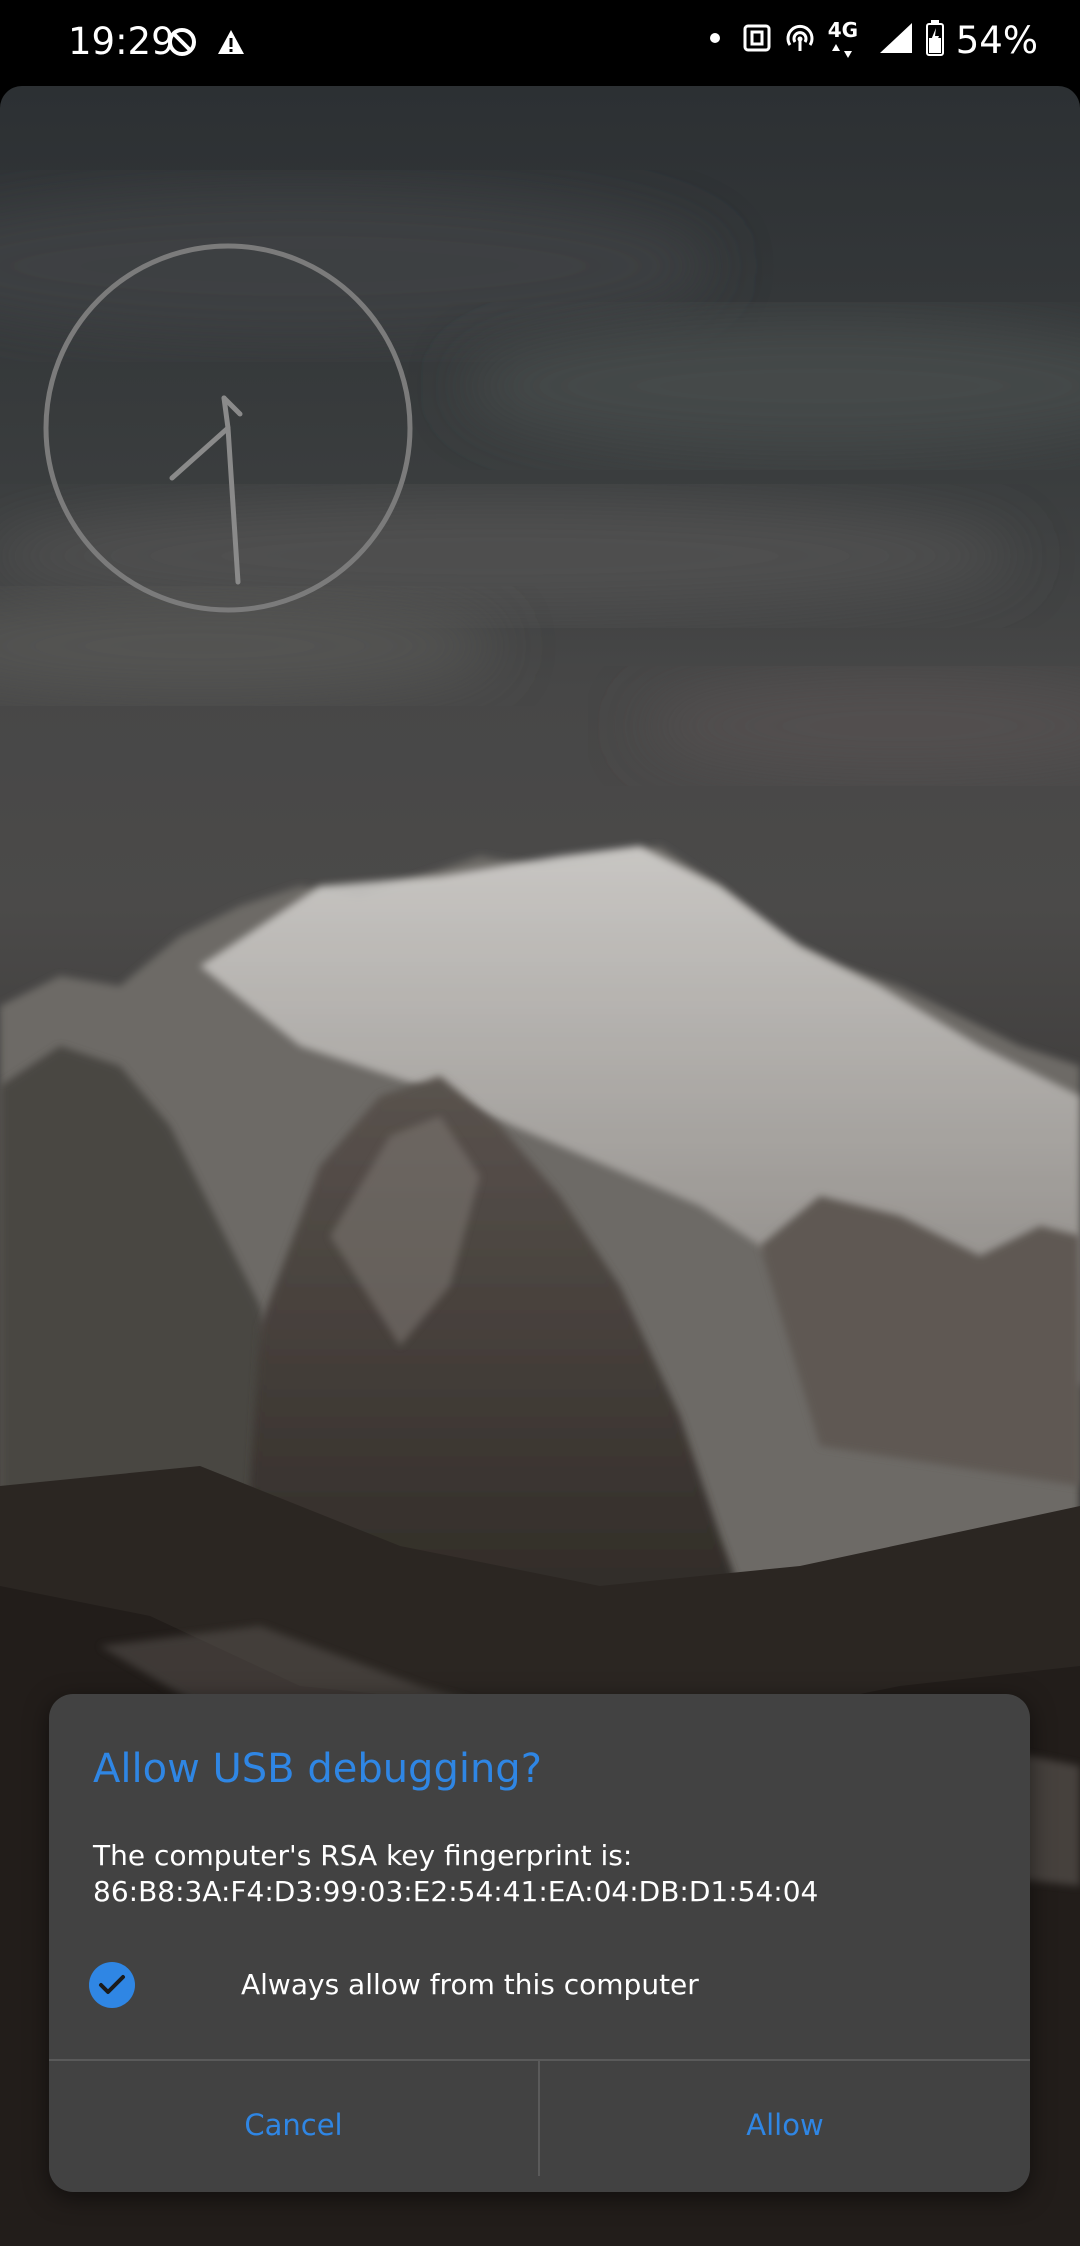 Image resolution: width=1080 pixels, height=2246 pixels. What do you see at coordinates (934, 40) in the screenshot?
I see `battery-icon` at bounding box center [934, 40].